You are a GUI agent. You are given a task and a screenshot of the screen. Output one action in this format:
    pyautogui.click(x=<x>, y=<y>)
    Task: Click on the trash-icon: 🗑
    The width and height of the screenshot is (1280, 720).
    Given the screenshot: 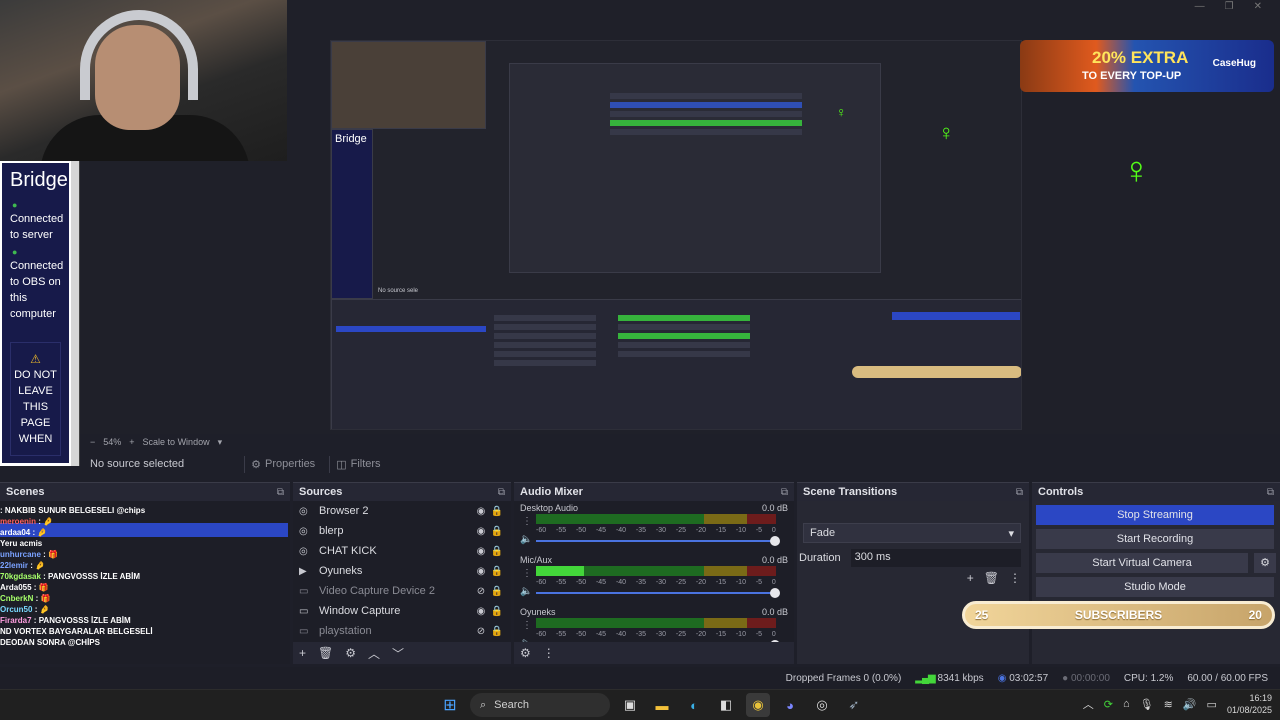 What is the action you would take?
    pyautogui.click(x=991, y=578)
    